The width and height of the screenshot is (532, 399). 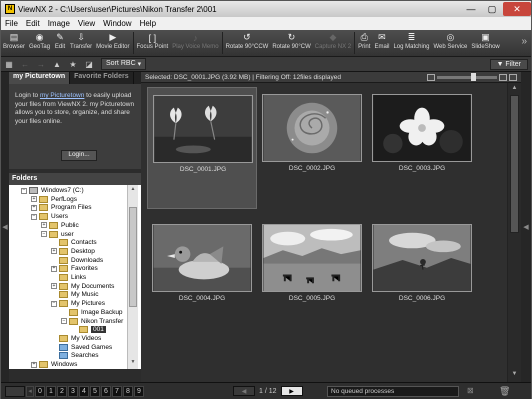 I want to click on tree-item: − Windows7 (C:), so click(x=52, y=190).